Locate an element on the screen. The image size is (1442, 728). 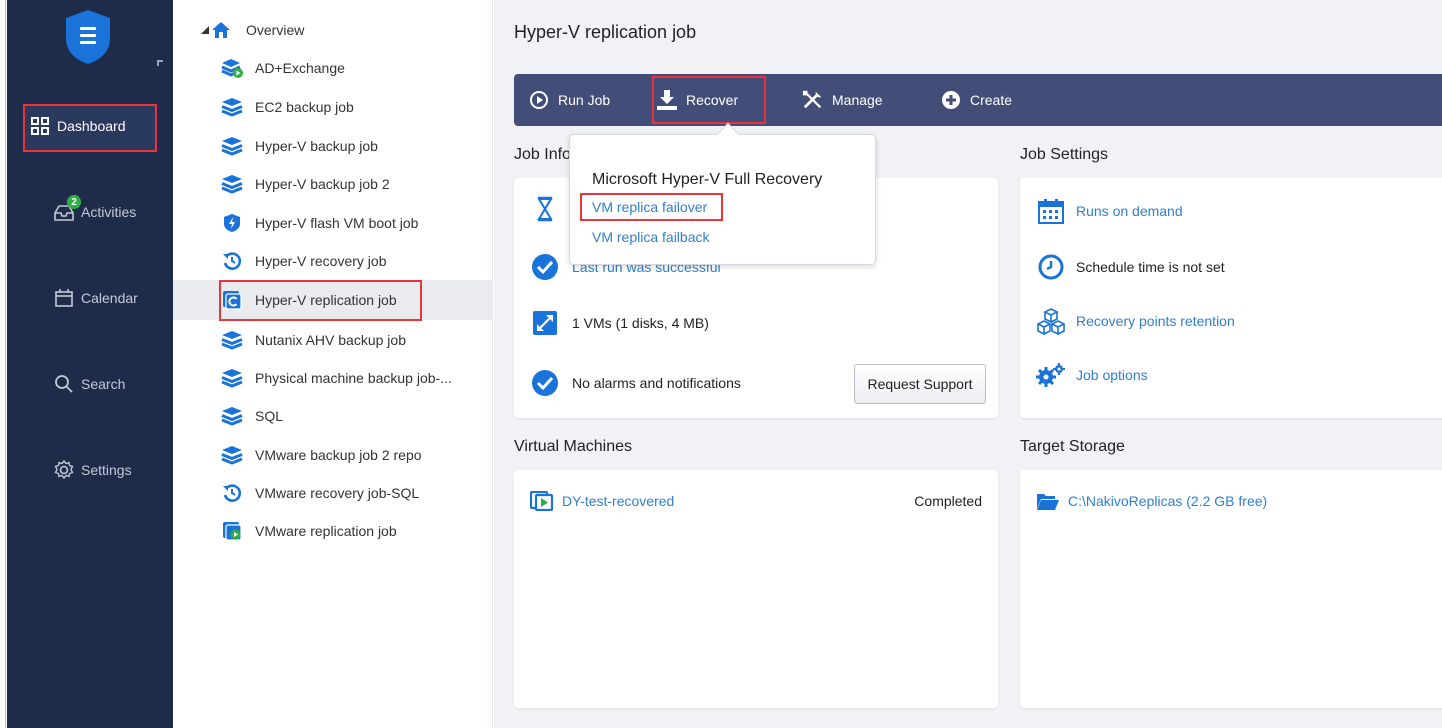
run-job-label: Run Job is located at coordinates (584, 100).